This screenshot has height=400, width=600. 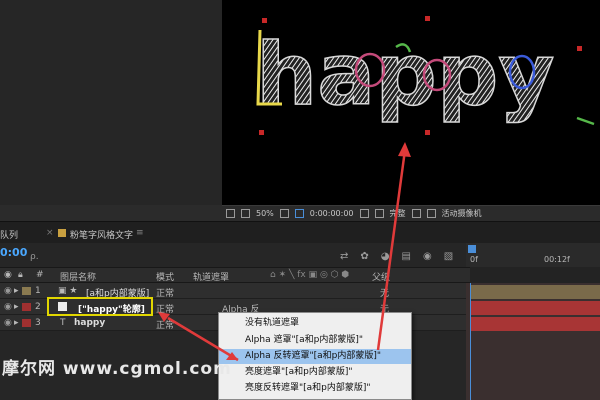 What do you see at coordinates (364, 213) in the screenshot?
I see `snapshot-icon` at bounding box center [364, 213].